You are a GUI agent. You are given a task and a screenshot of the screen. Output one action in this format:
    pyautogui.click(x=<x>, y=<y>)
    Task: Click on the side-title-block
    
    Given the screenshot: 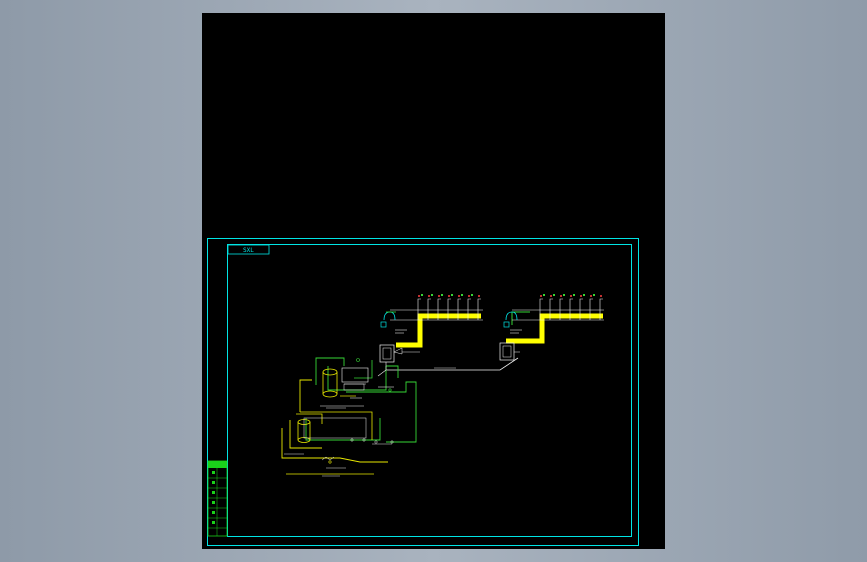 What is the action you would take?
    pyautogui.click(x=217, y=498)
    